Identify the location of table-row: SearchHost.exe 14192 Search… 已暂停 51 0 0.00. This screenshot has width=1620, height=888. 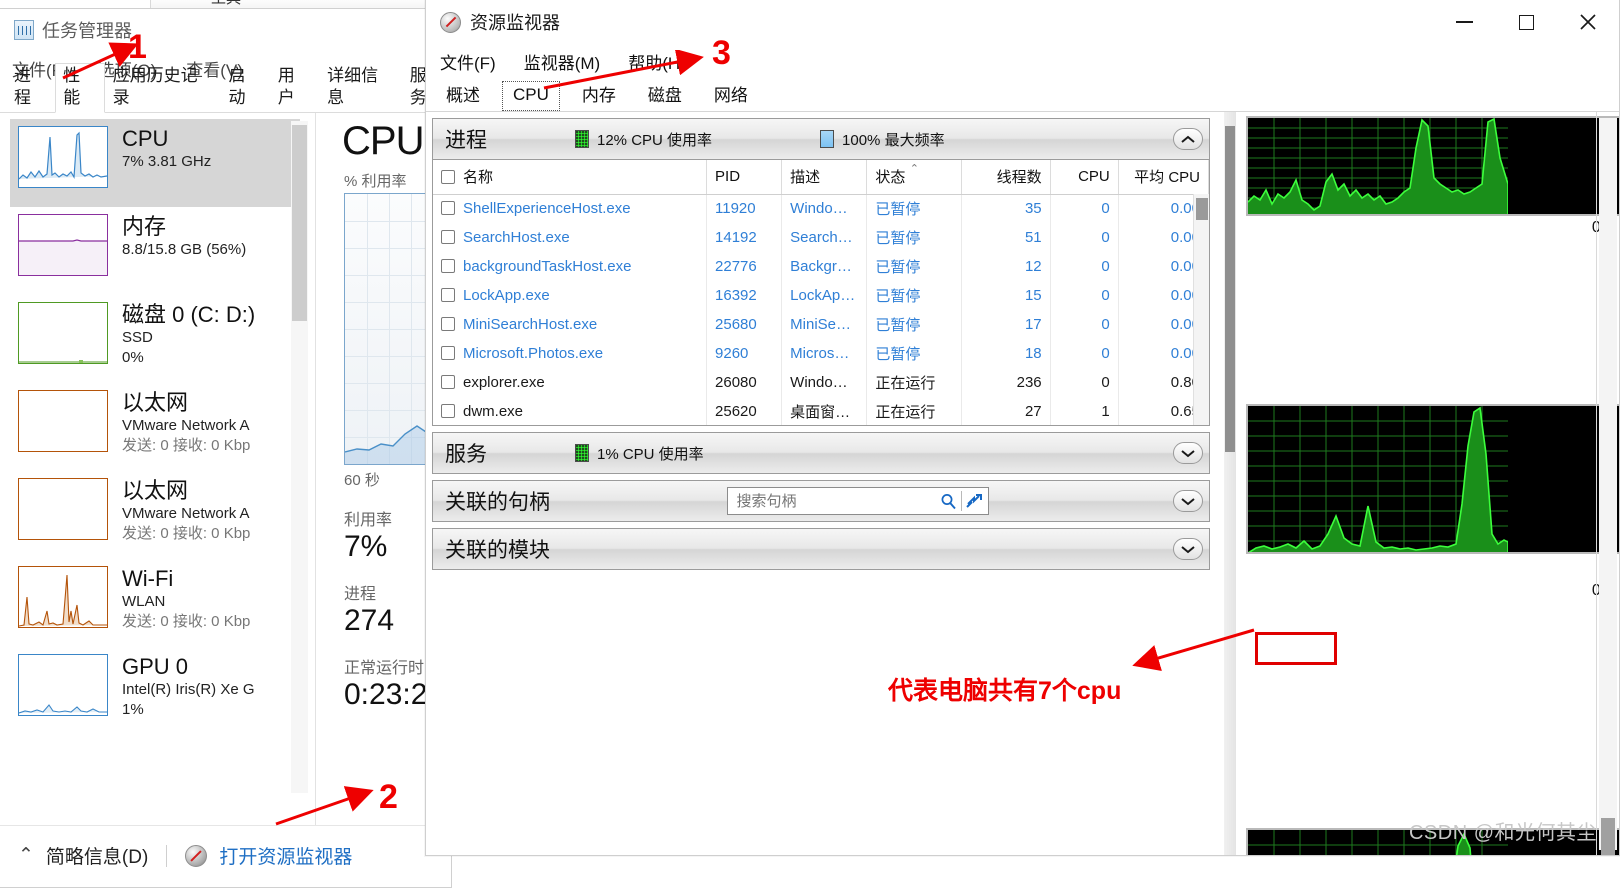
(821, 237).